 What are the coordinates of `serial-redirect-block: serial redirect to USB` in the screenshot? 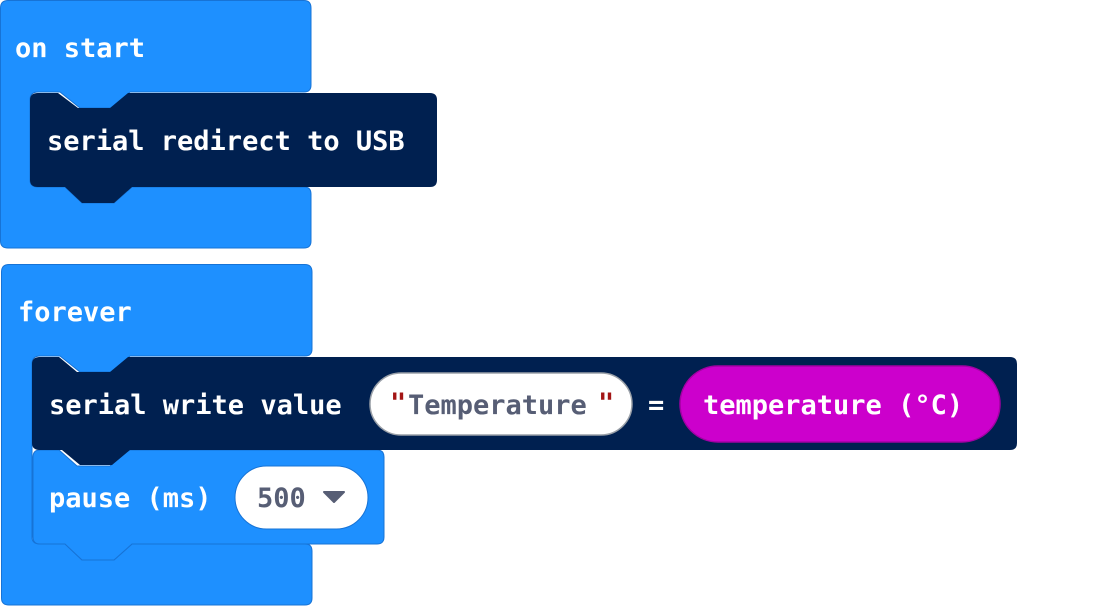 It's located at (233, 148).